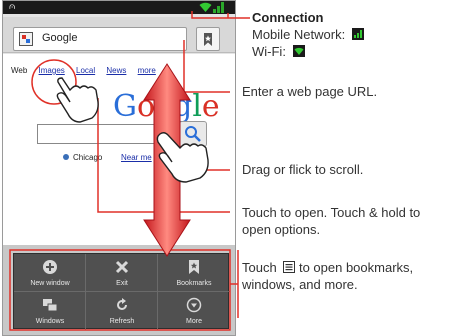  I want to click on bookmark-button, so click(208, 39).